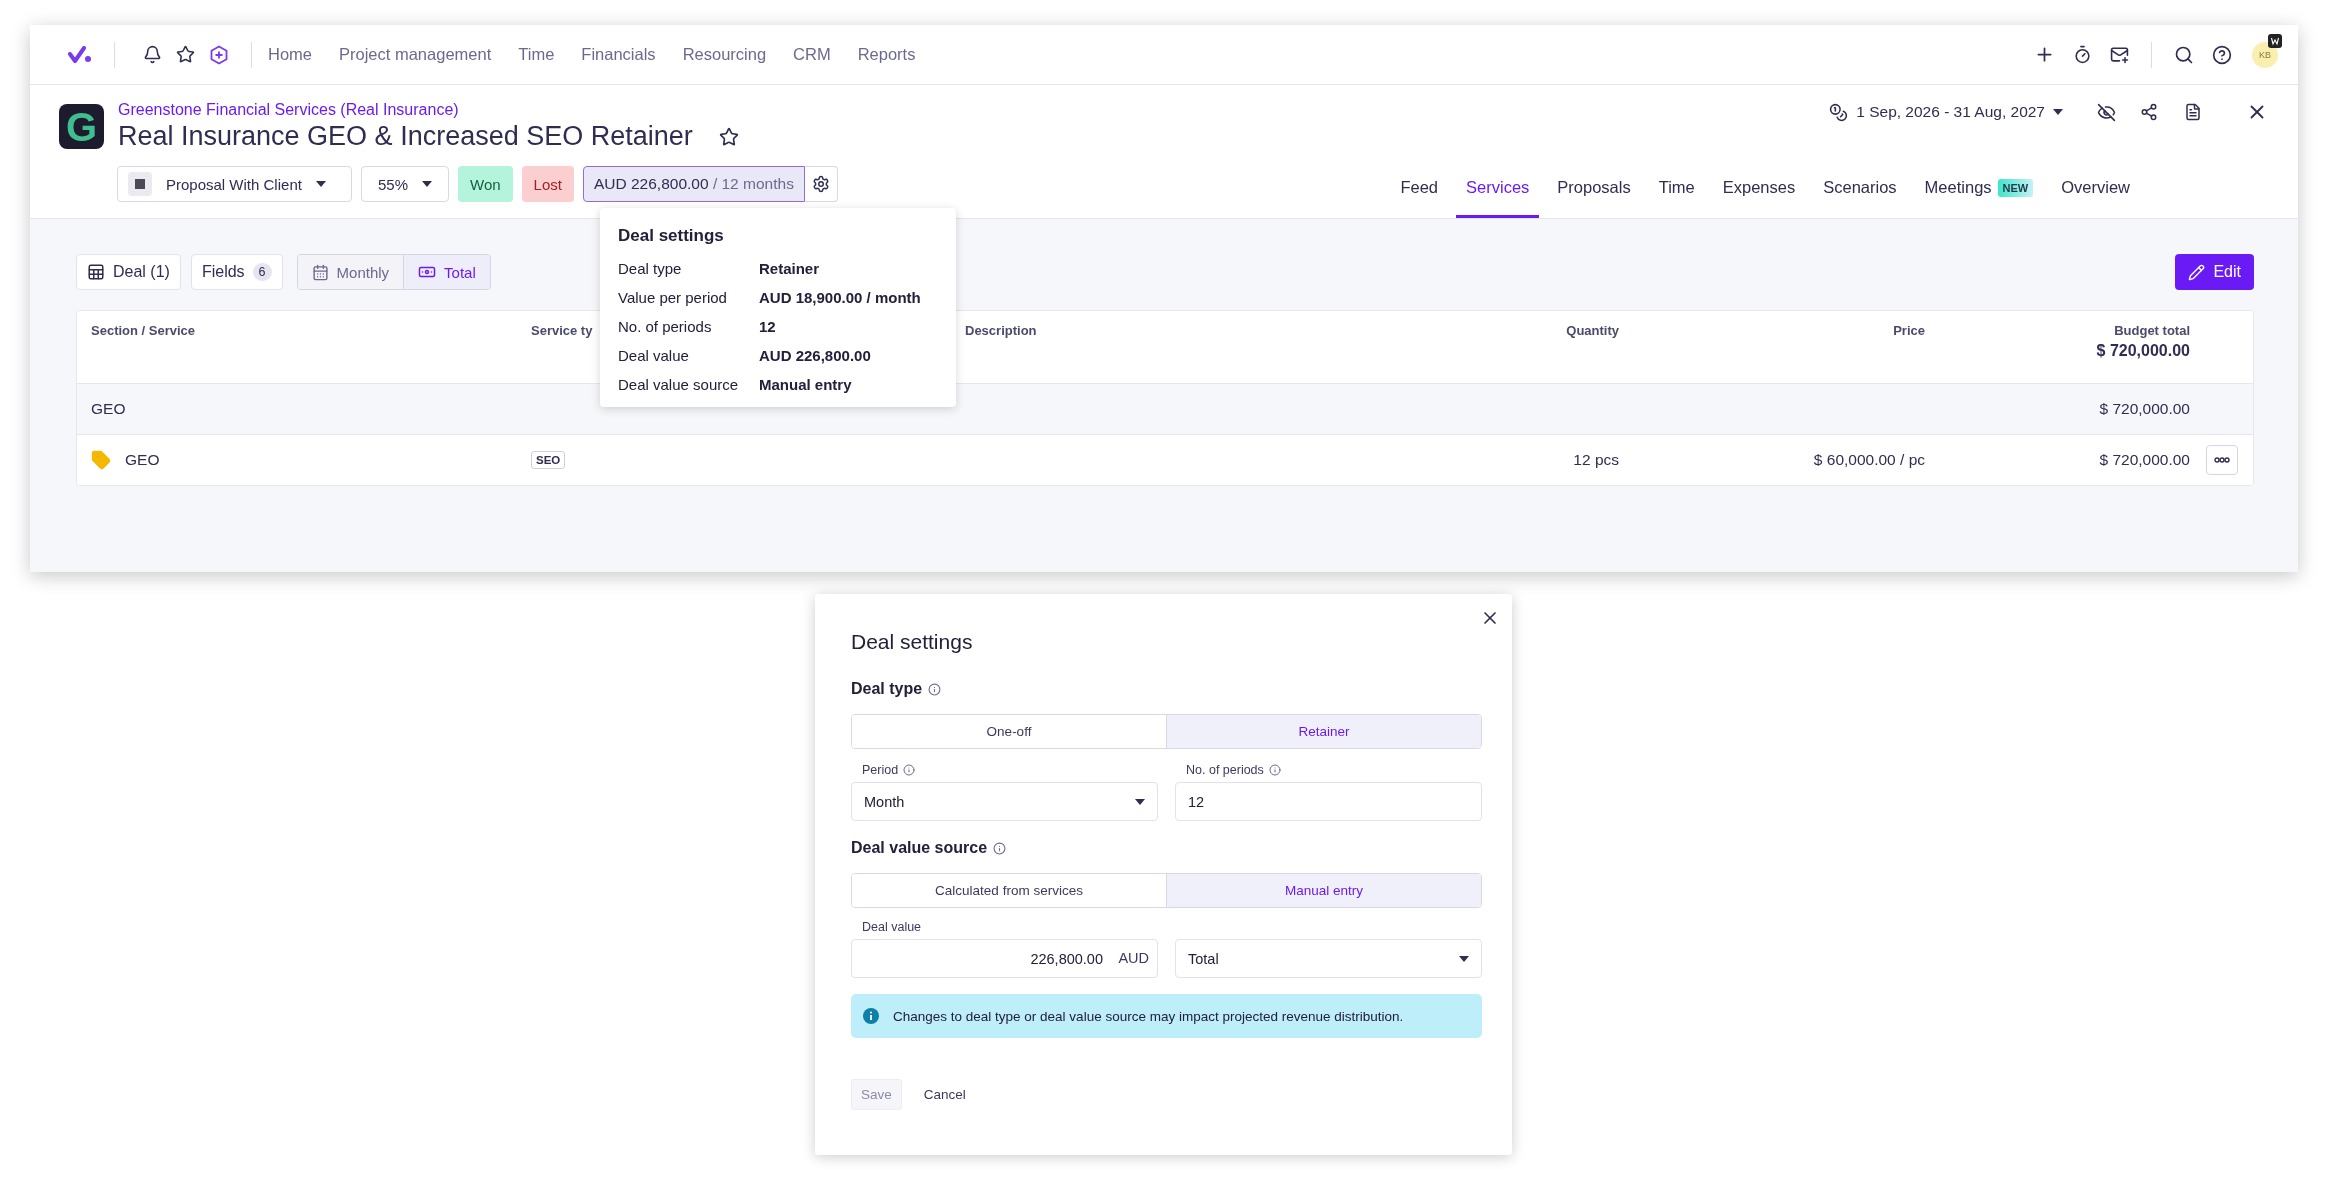 Image resolution: width=2328 pixels, height=1191 pixels. Describe the element at coordinates (1860, 198) in the screenshot. I see `tab: Scenarios` at that location.